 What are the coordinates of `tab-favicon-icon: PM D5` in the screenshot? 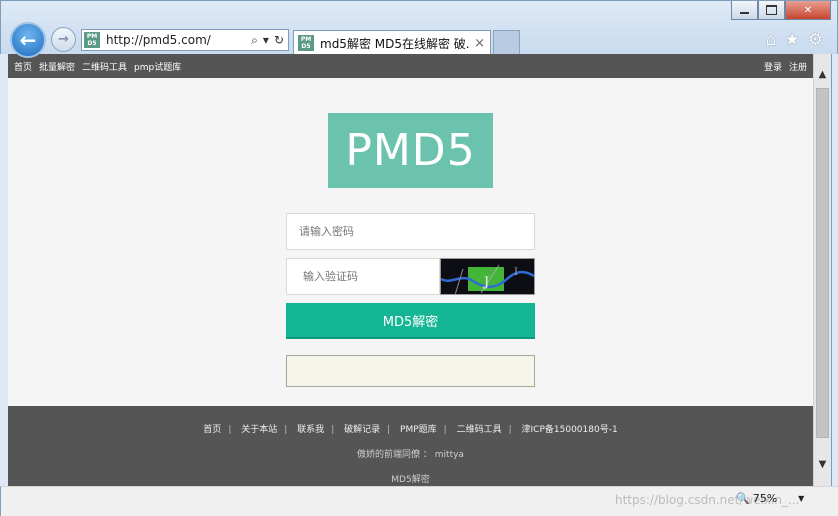 It's located at (306, 43).